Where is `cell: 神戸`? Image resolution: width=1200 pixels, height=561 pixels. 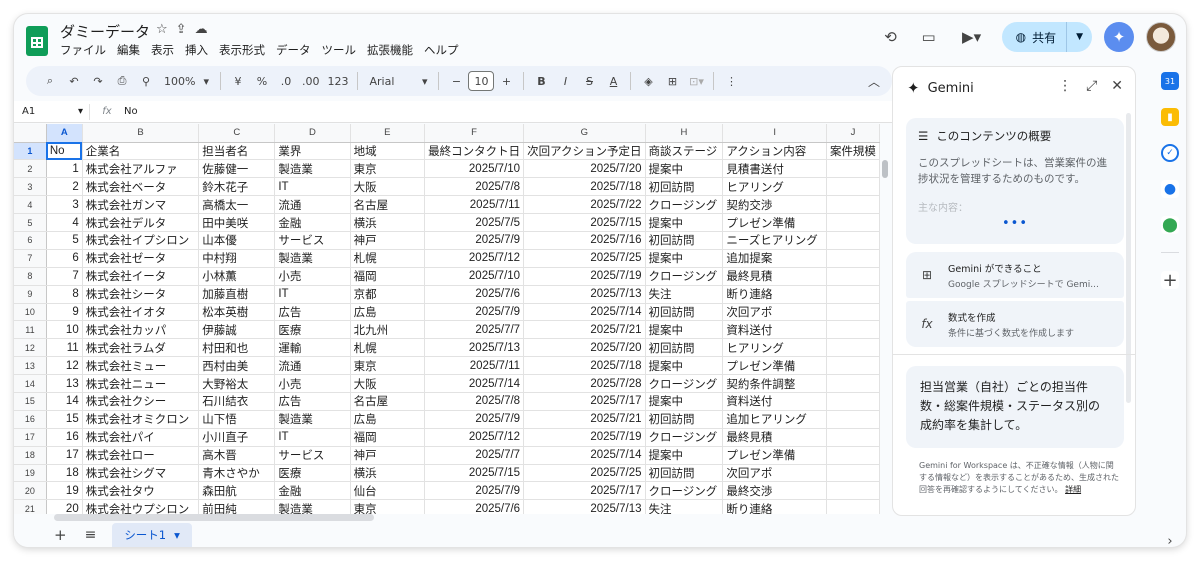
cell: 神戸 is located at coordinates (388, 455).